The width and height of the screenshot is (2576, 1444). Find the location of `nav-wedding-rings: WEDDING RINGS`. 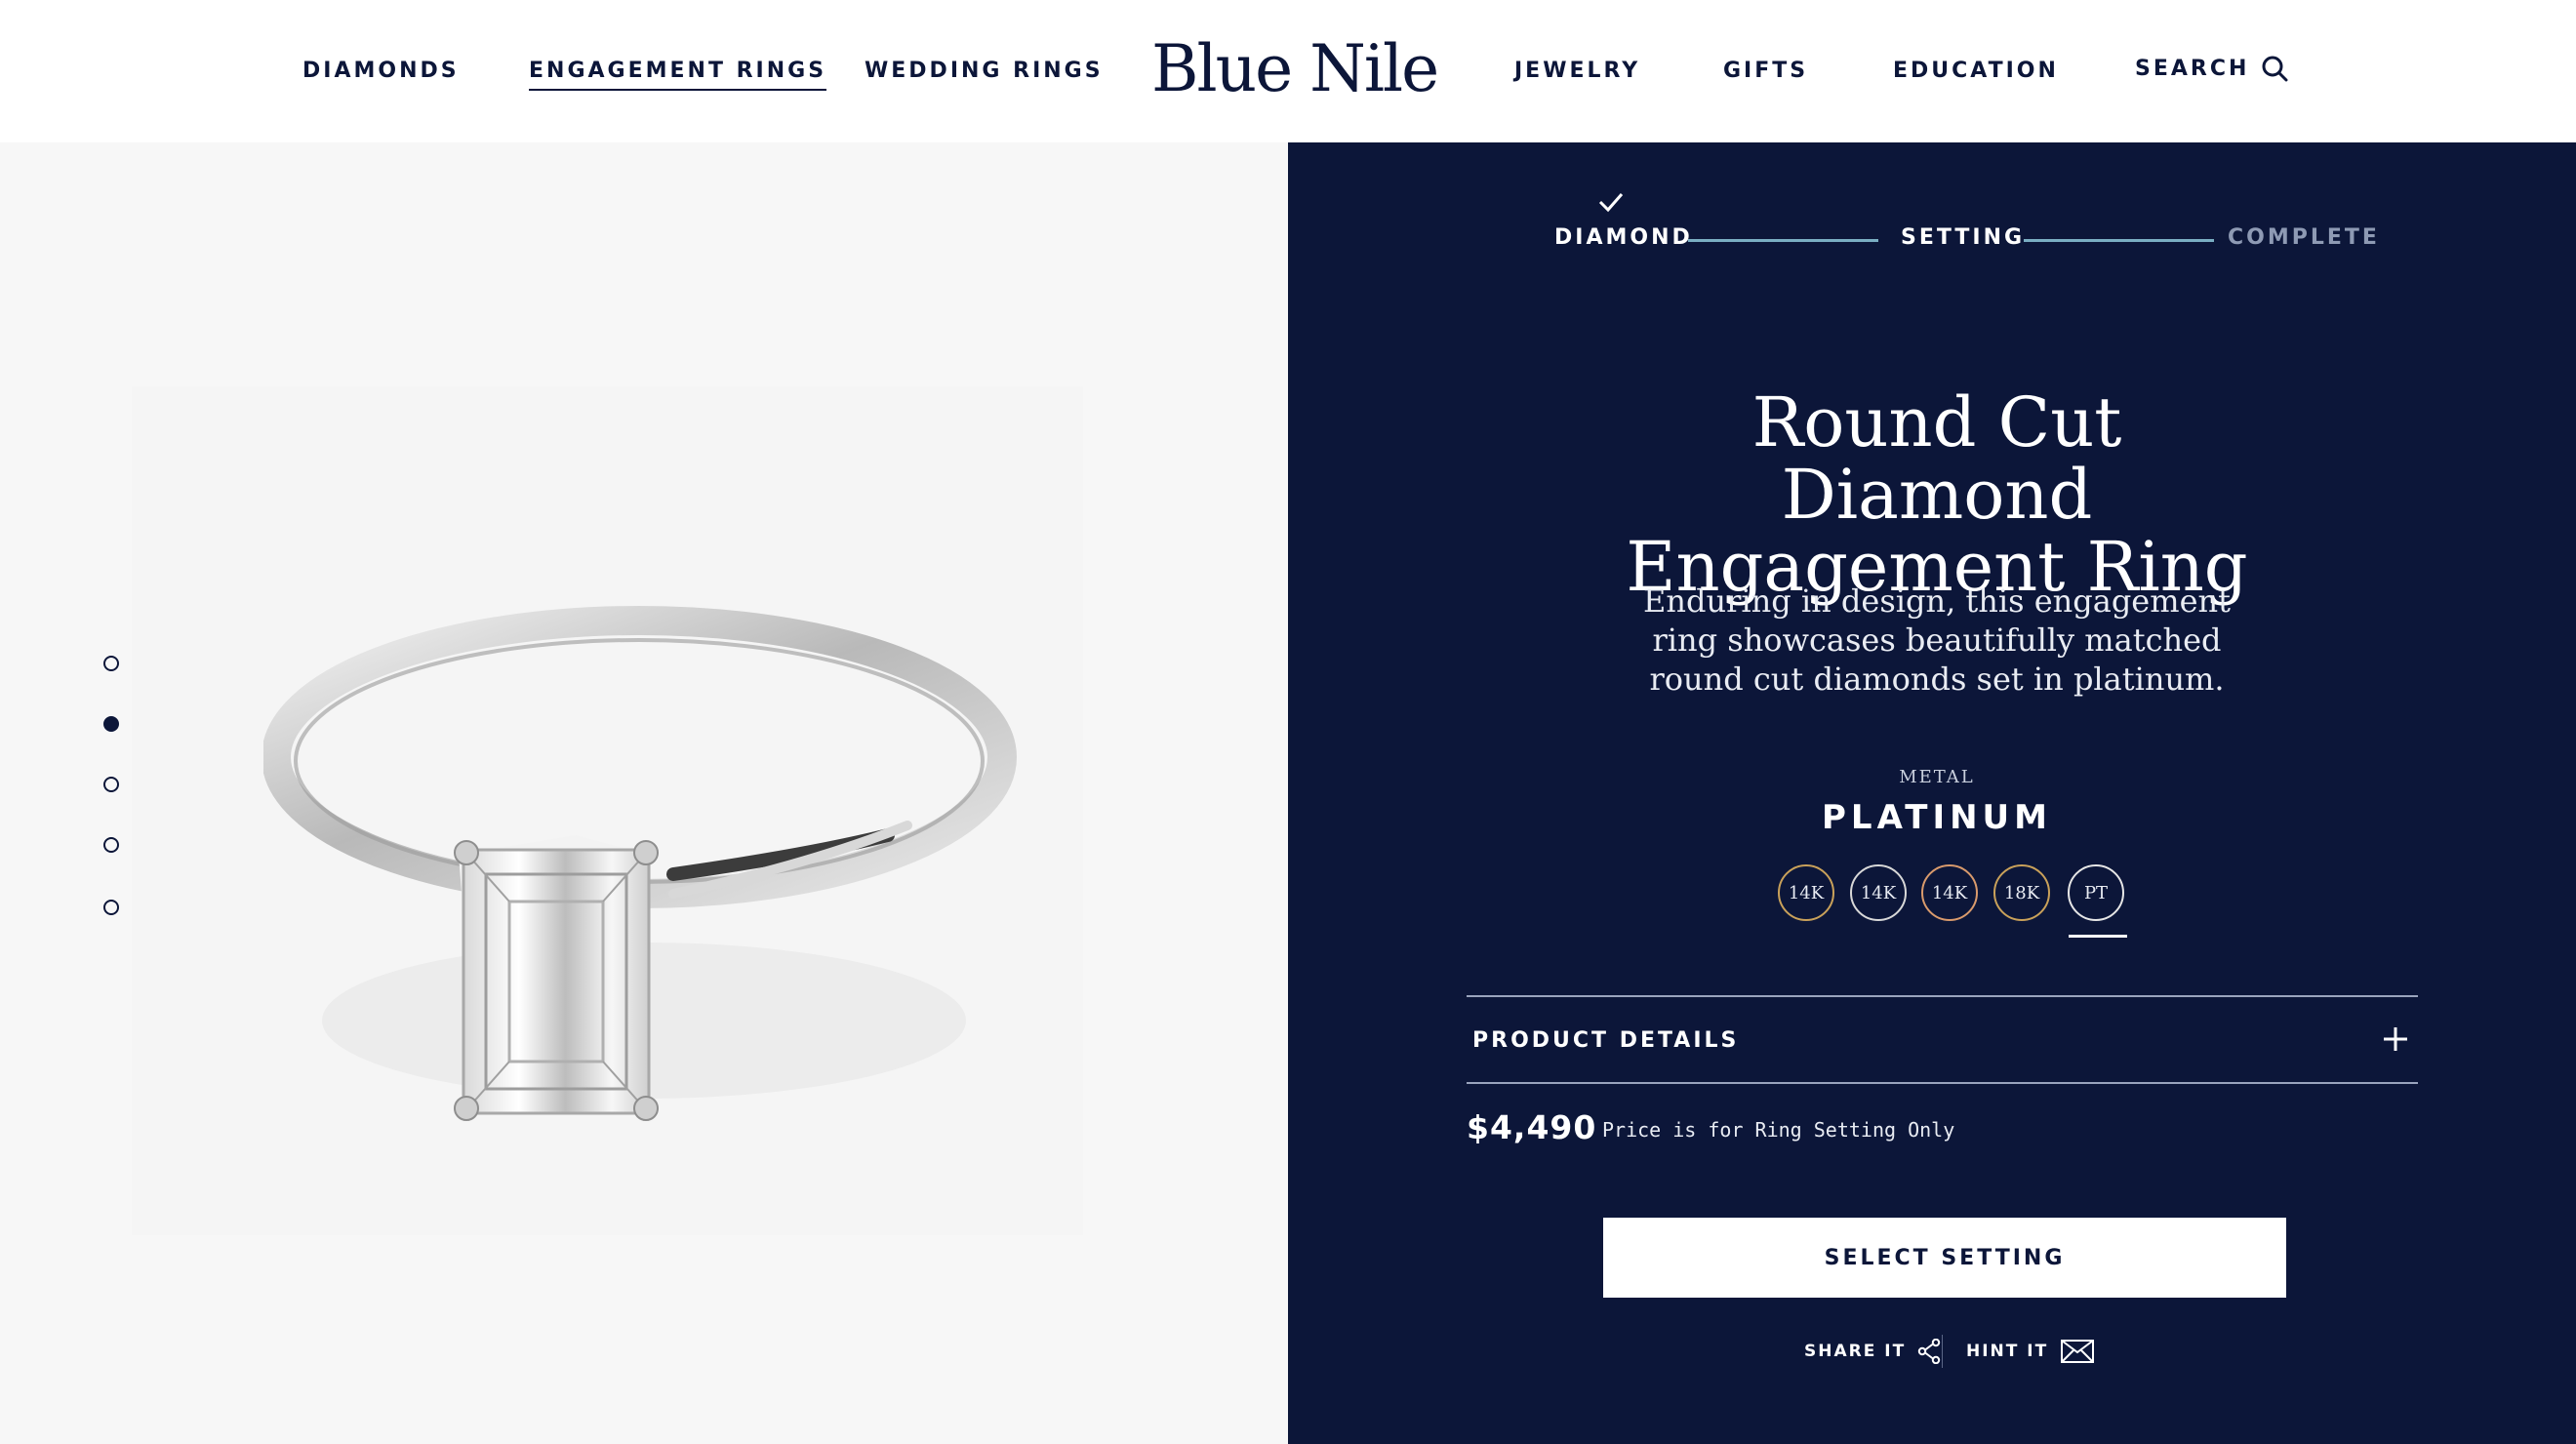

nav-wedding-rings: WEDDING RINGS is located at coordinates (984, 71).